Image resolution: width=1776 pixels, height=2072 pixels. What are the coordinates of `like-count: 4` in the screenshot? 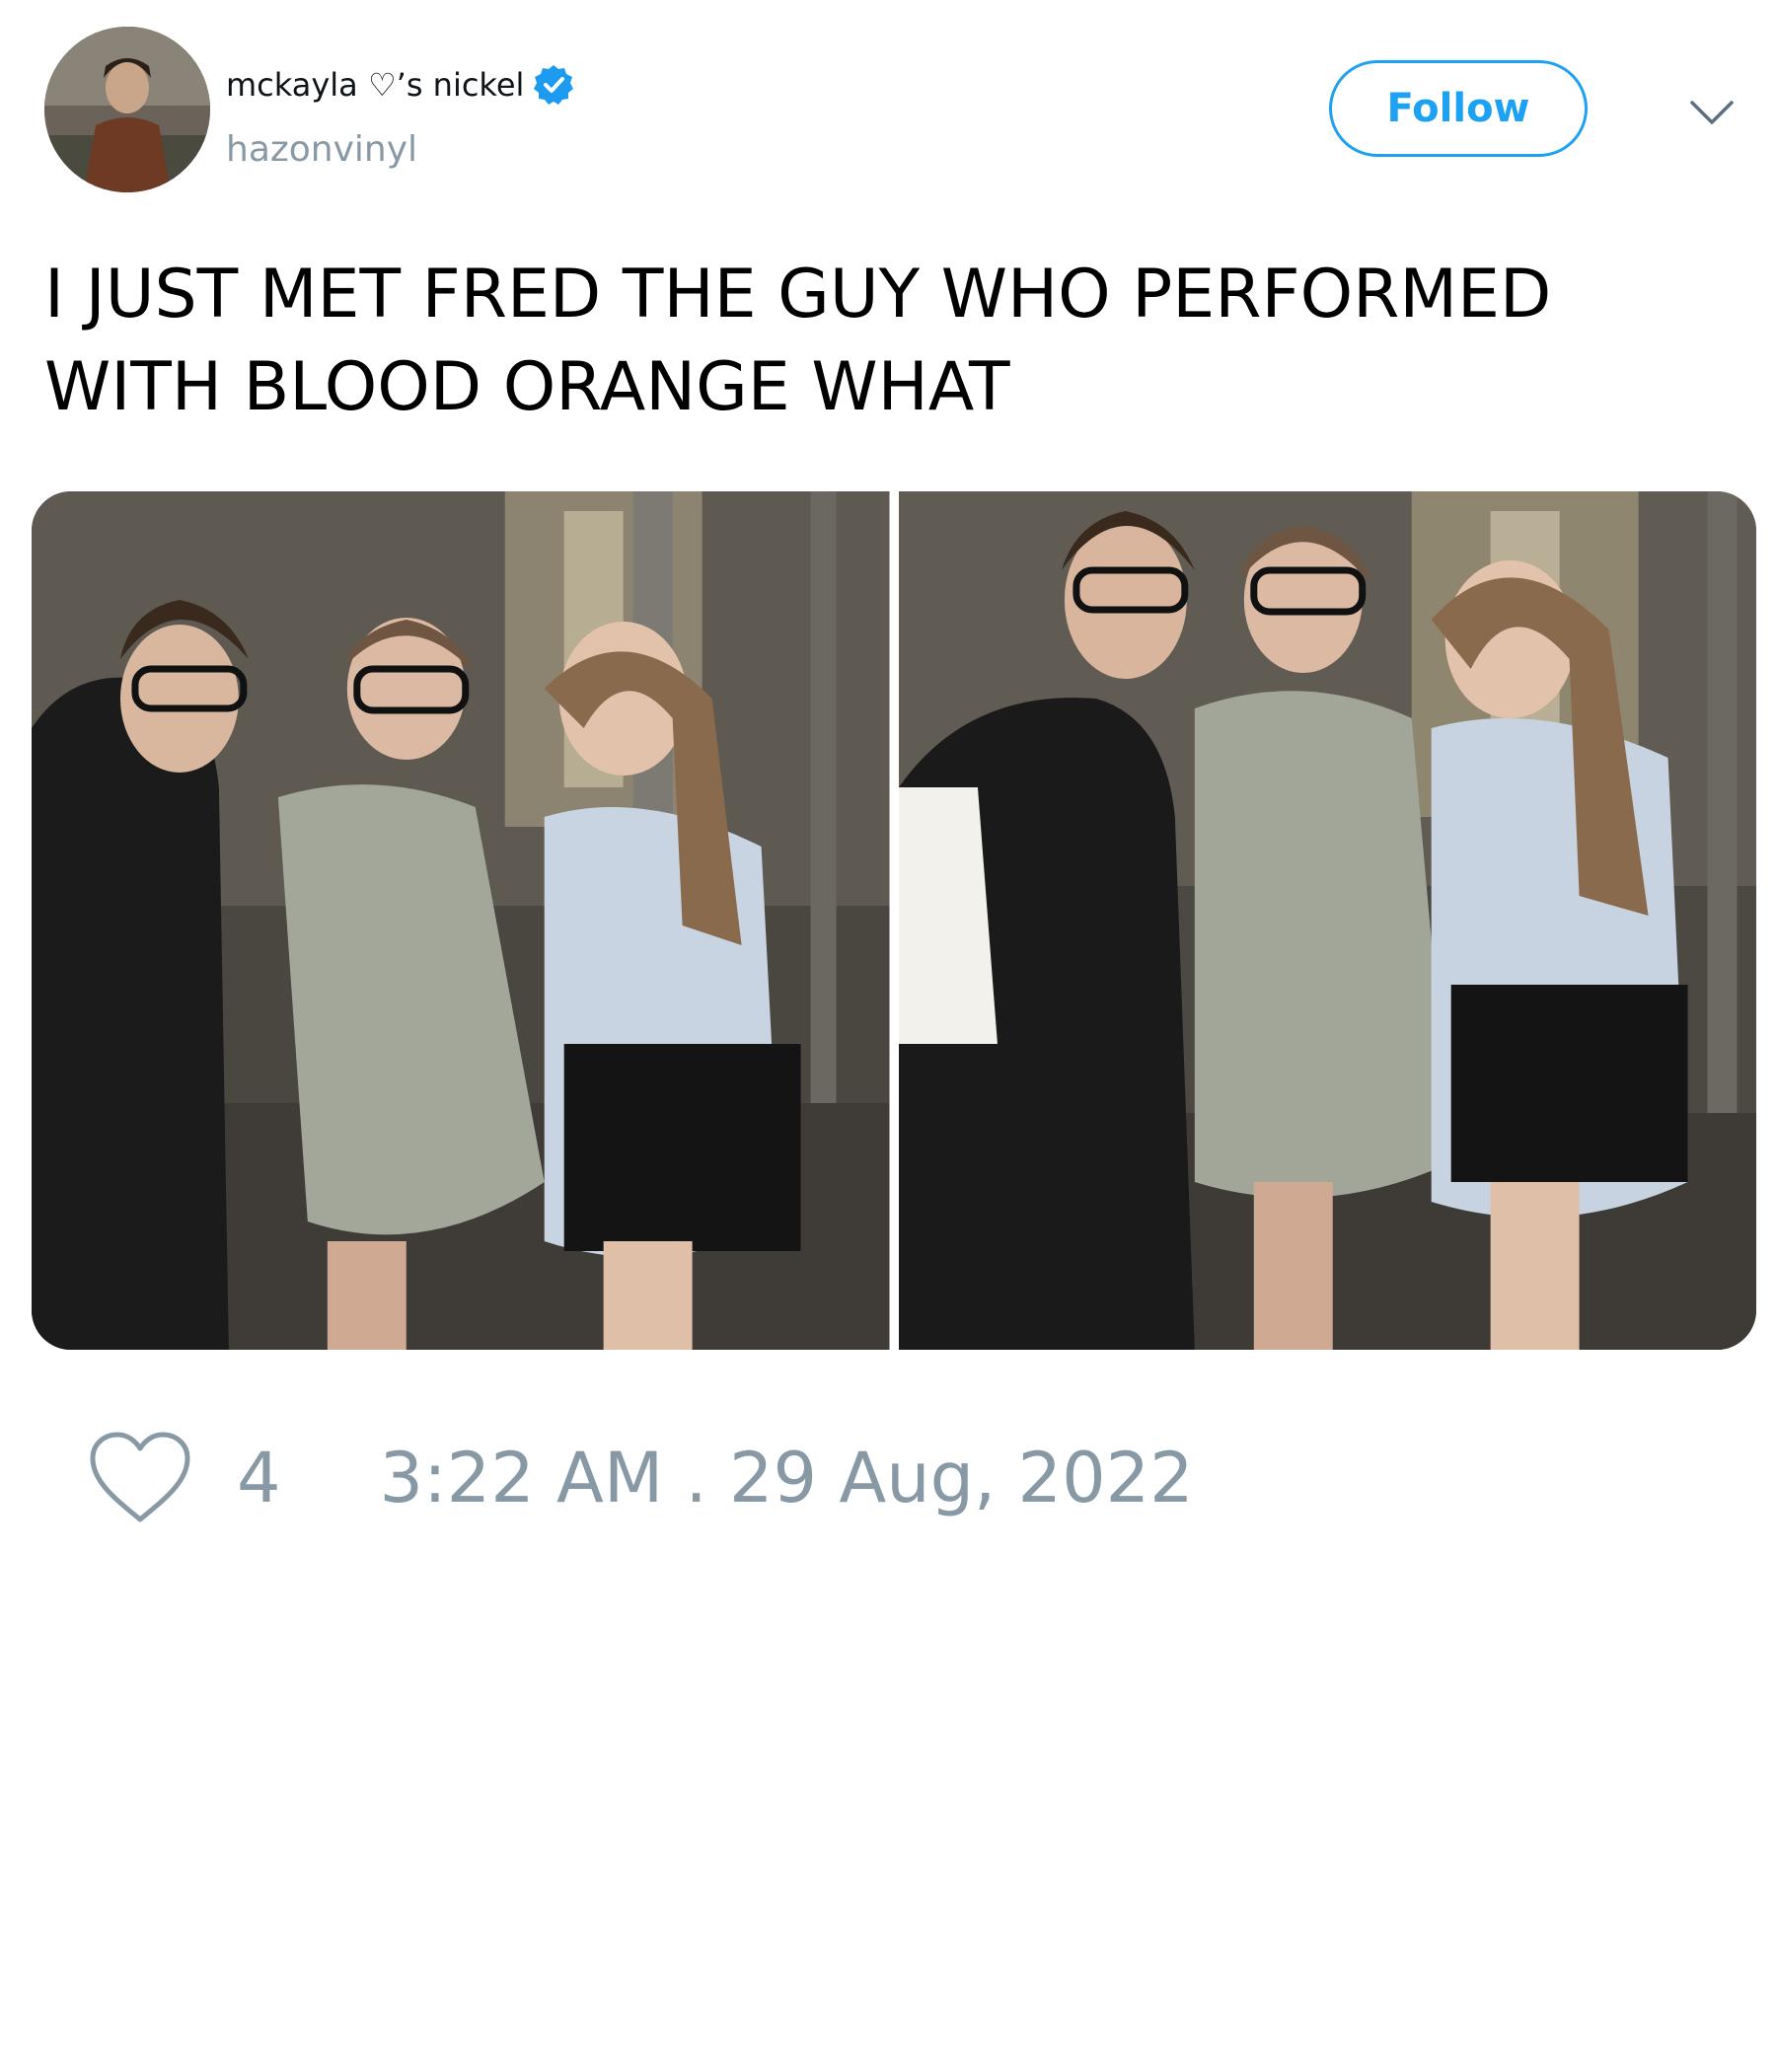 It's located at (259, 1478).